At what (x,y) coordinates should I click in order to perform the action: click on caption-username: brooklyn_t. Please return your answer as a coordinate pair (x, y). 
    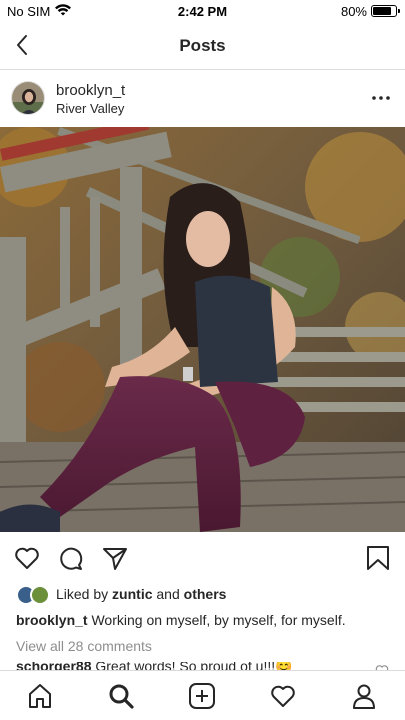
    Looking at the image, I should click on (52, 620).